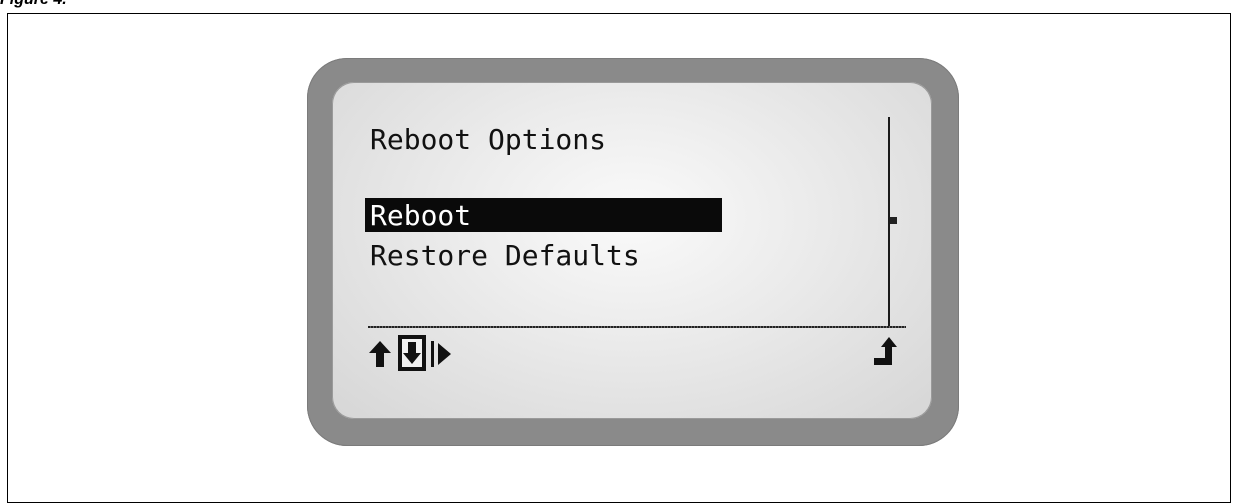 The image size is (1239, 503). I want to click on softkey-divider, so click(637, 327).